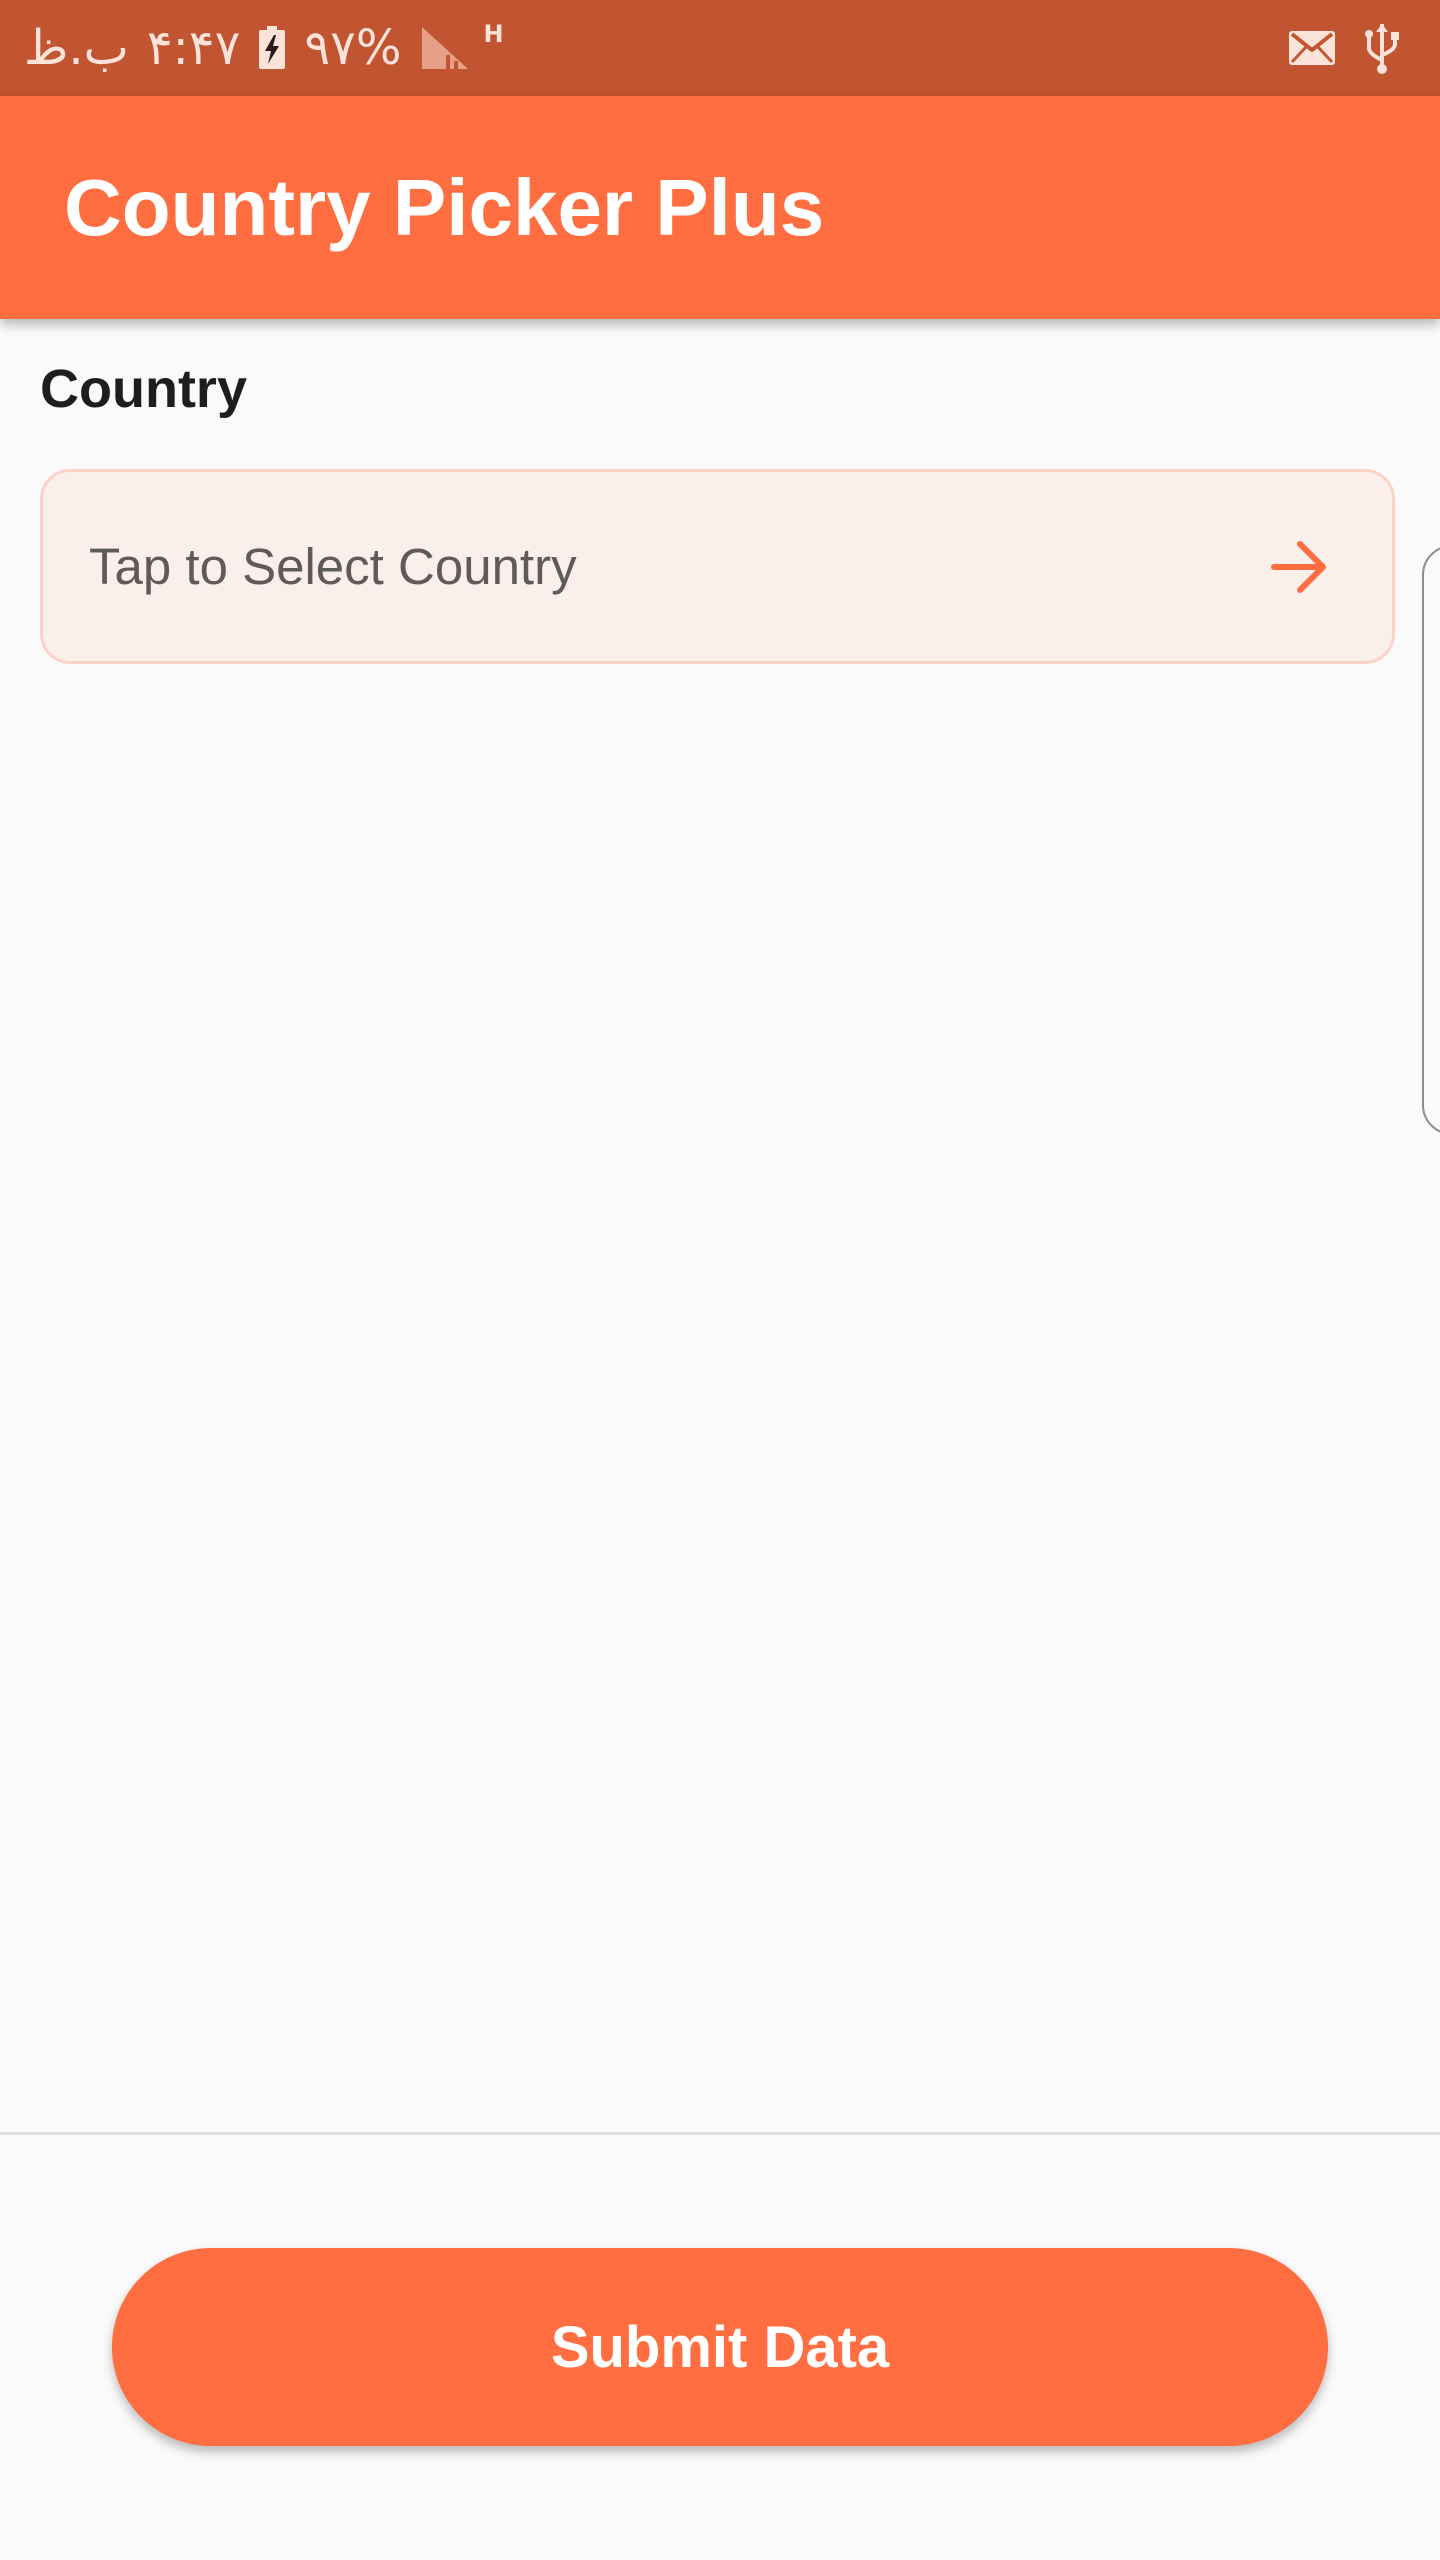 The height and width of the screenshot is (2560, 1440). What do you see at coordinates (76, 48) in the screenshot?
I see `status-period: ب.ظ` at bounding box center [76, 48].